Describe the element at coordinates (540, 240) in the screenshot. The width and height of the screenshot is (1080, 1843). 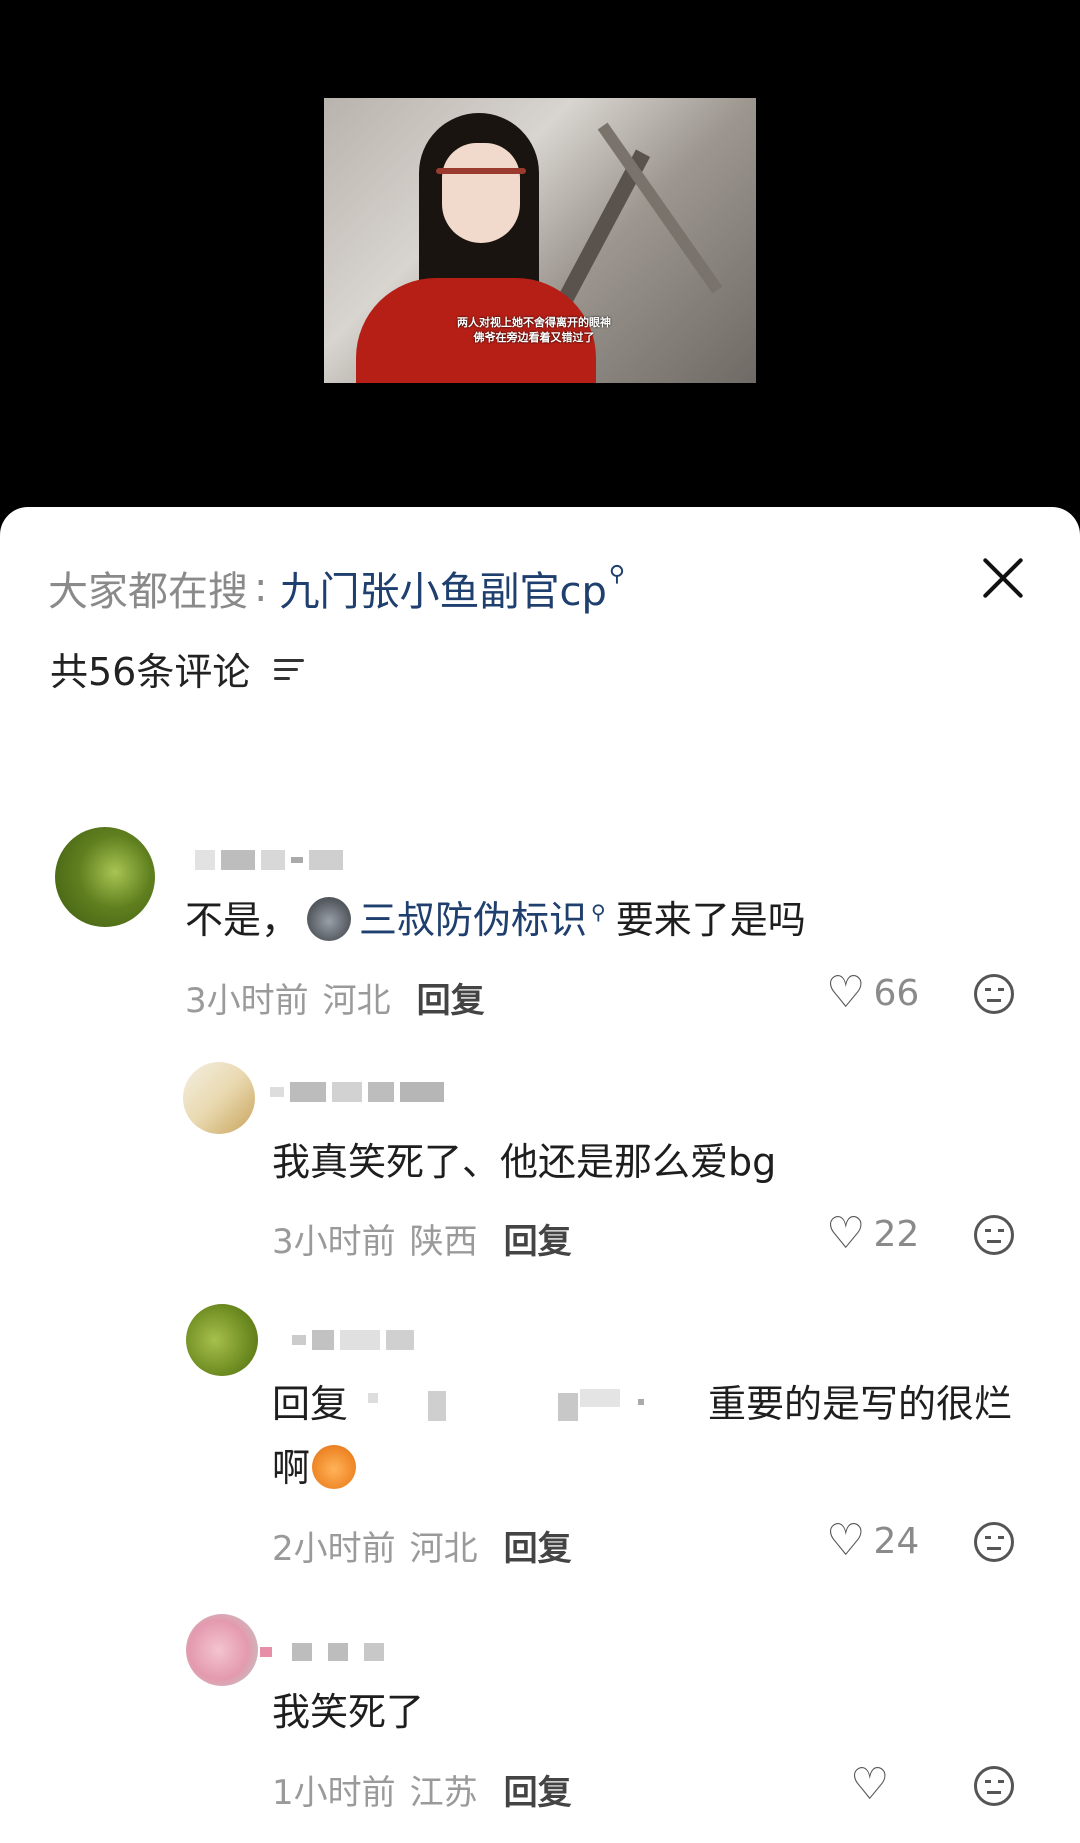
I see `video-thumbnail: 两人对视上她不舍得离开的眼神 佛爷在旁边看着又错过了` at that location.